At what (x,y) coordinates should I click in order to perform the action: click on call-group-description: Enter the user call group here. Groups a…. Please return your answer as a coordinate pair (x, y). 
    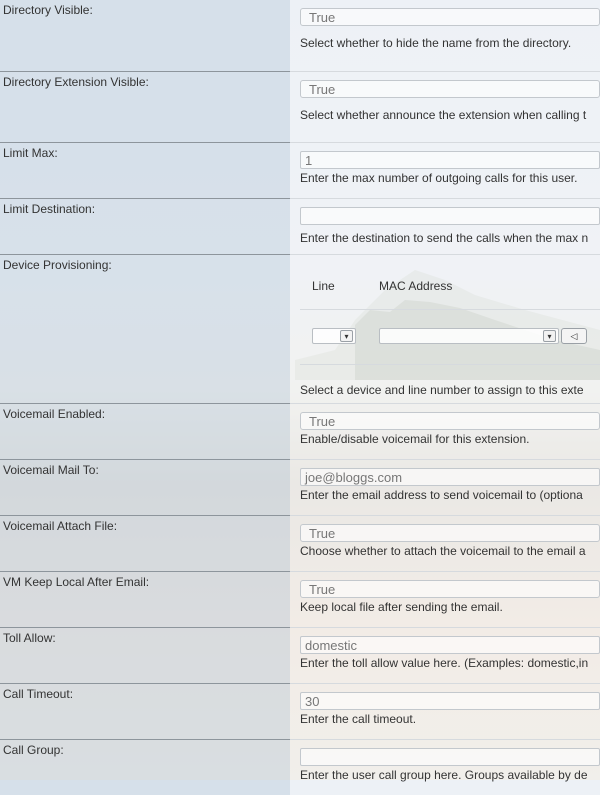
    Looking at the image, I should click on (444, 774).